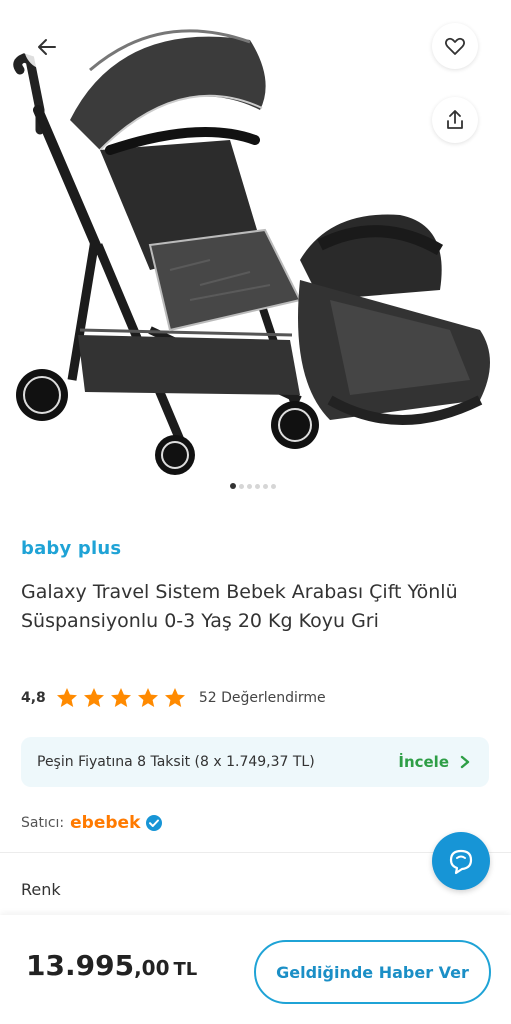 This screenshot has height=1024, width=511. I want to click on brand-link: baby plus, so click(71, 548).